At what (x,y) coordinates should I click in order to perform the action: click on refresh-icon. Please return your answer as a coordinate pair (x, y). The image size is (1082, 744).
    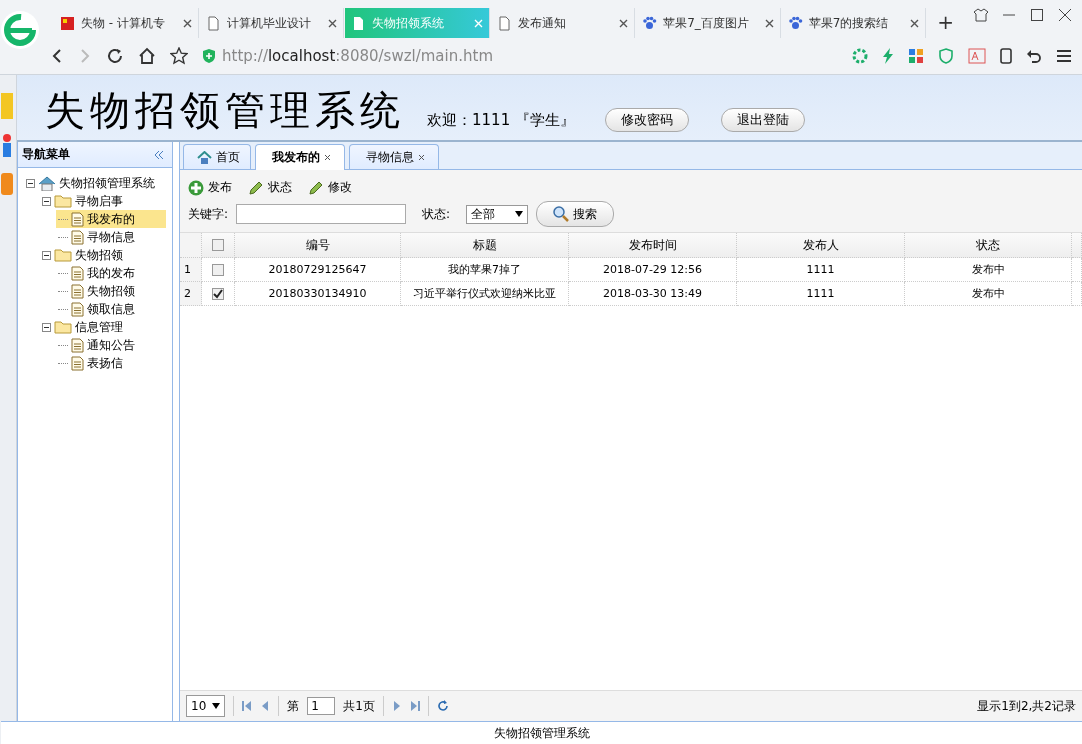
    Looking at the image, I should click on (442, 706).